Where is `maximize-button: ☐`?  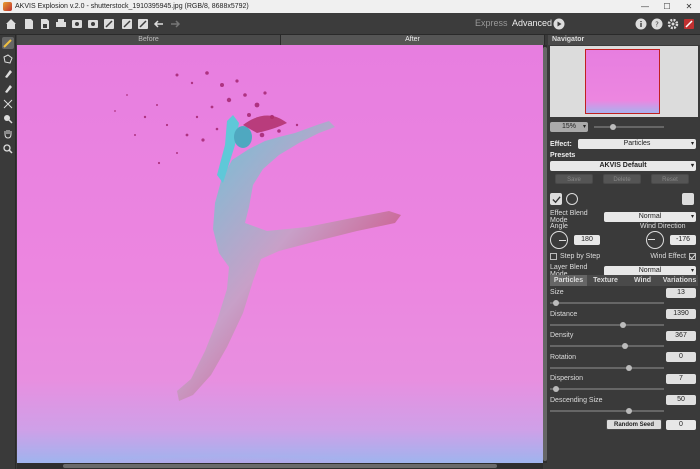 maximize-button: ☐ is located at coordinates (667, 6).